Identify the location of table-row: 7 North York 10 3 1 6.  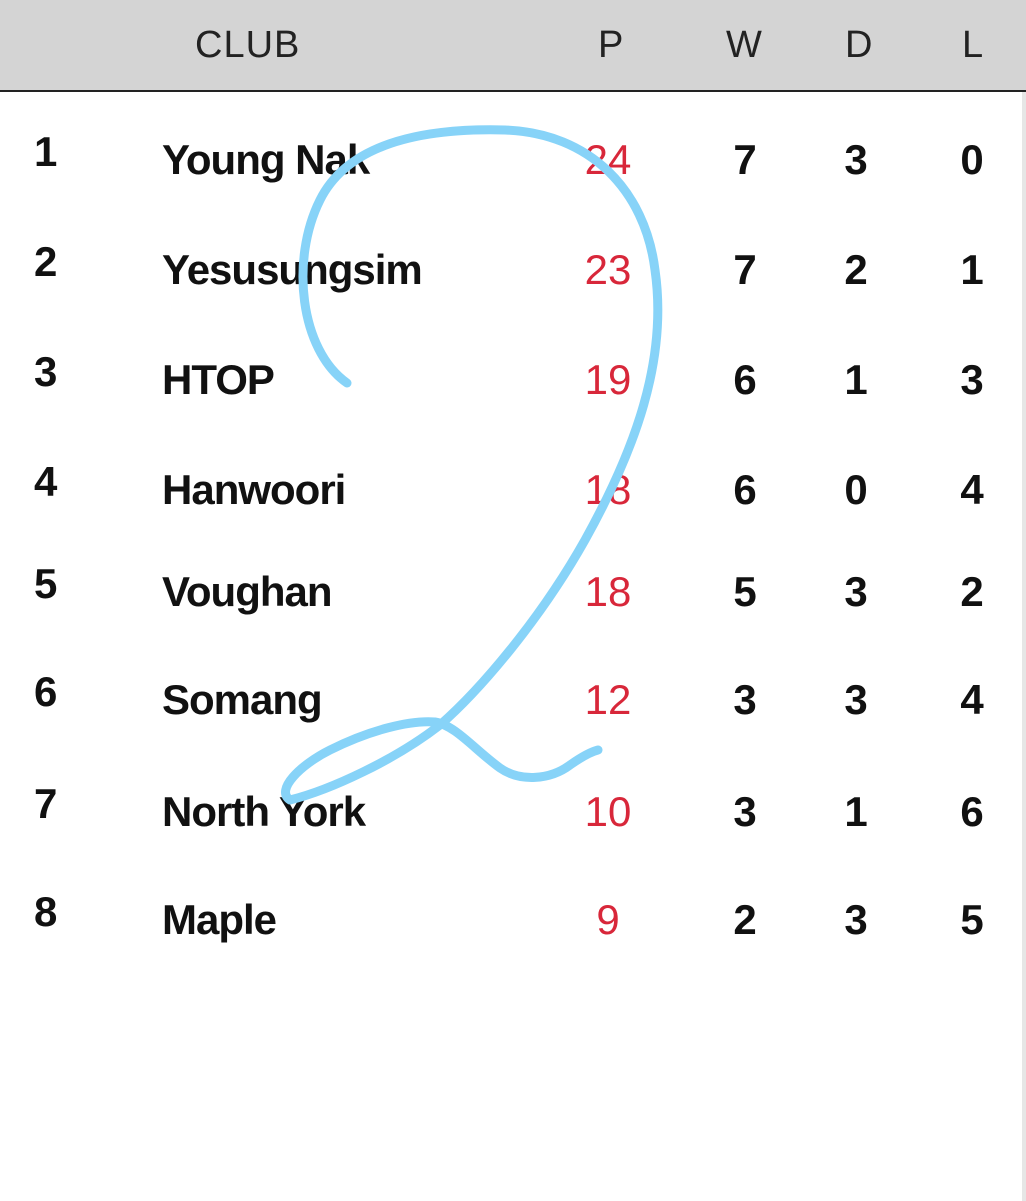
(513, 830).